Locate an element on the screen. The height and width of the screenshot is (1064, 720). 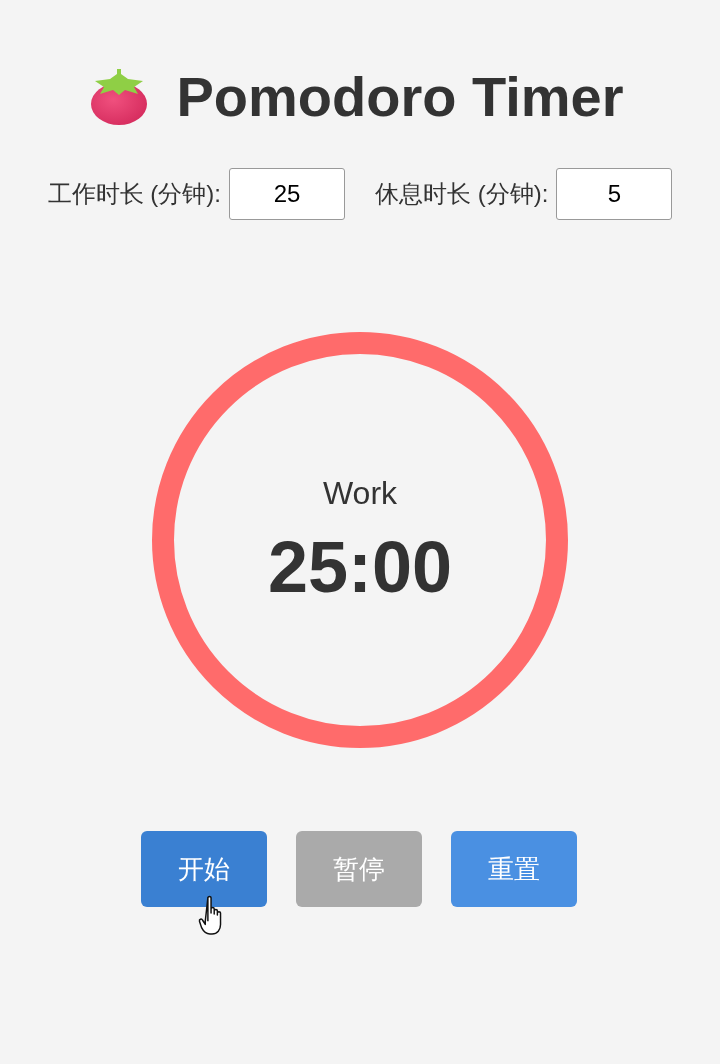
duration-input: 5 is located at coordinates (614, 194).